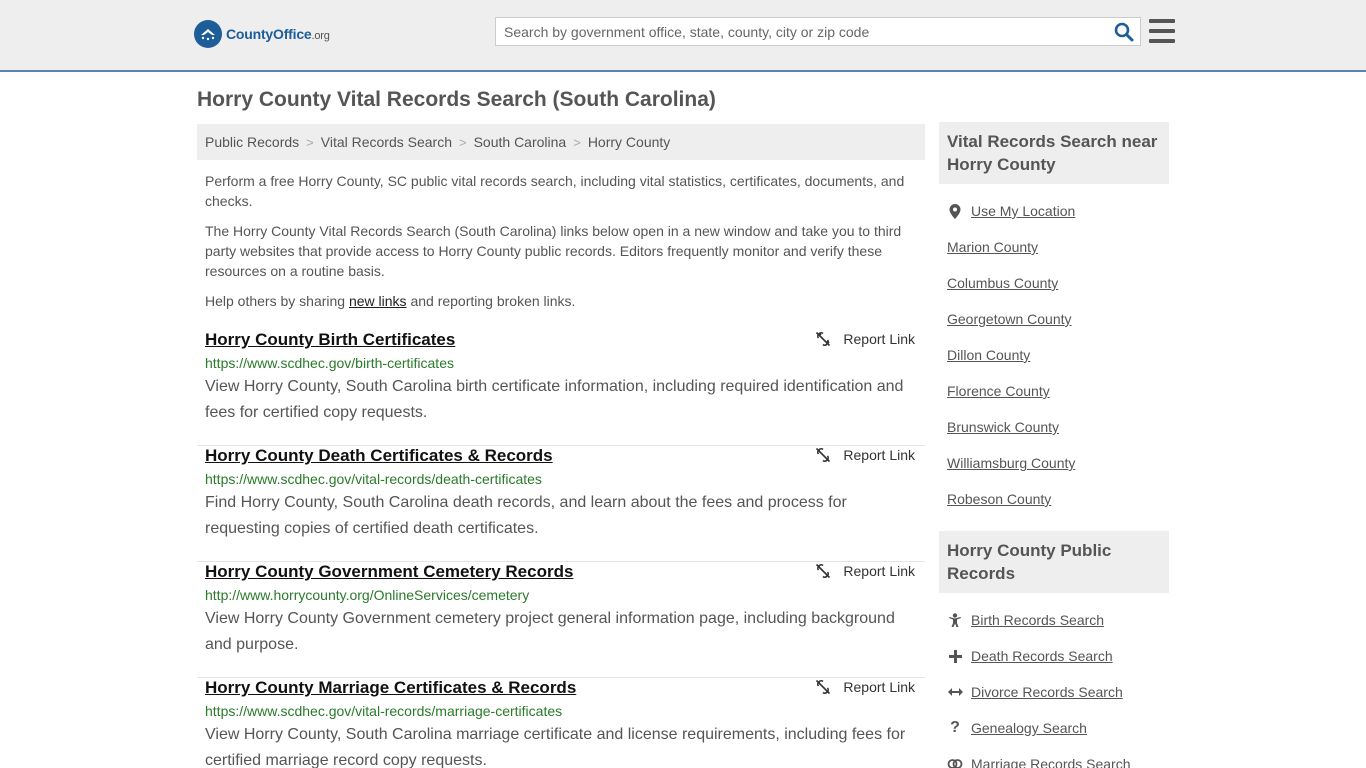 This screenshot has width=1366, height=768. Describe the element at coordinates (1037, 620) in the screenshot. I see `birth-records-search-link: Birth Records Search` at that location.